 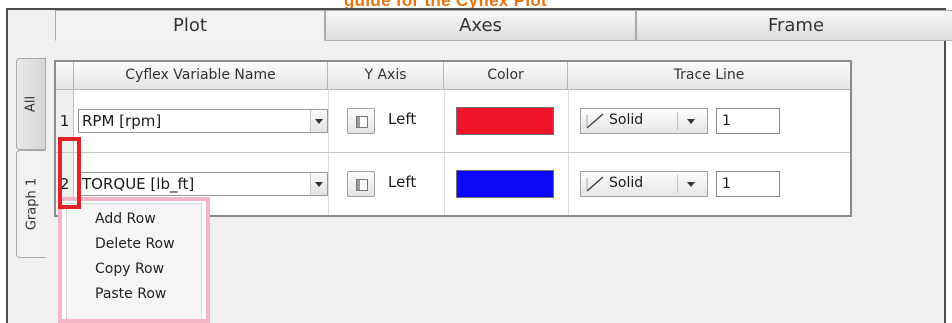 What do you see at coordinates (129, 269) in the screenshot?
I see `menu-item-copy-row: Copy Row` at bounding box center [129, 269].